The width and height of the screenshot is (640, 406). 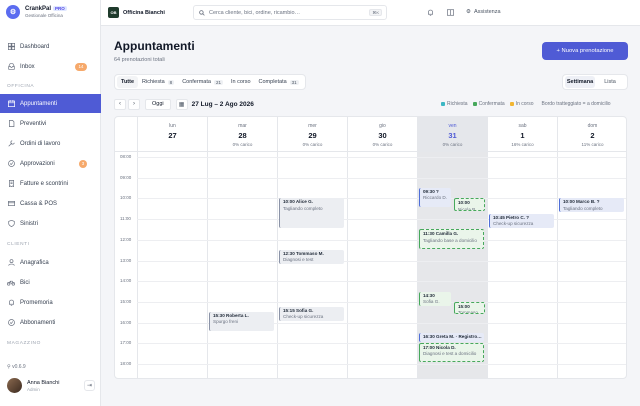 I want to click on filter-tab-label: Confermata, so click(x=196, y=82).